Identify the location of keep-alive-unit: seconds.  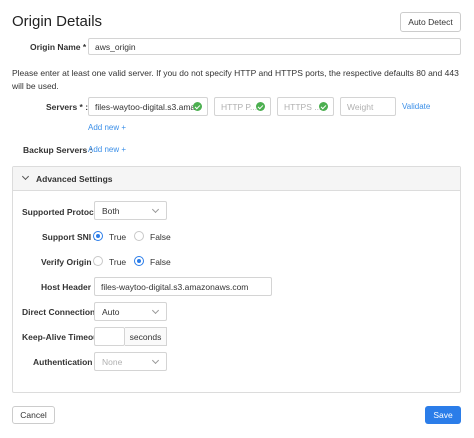
(146, 336).